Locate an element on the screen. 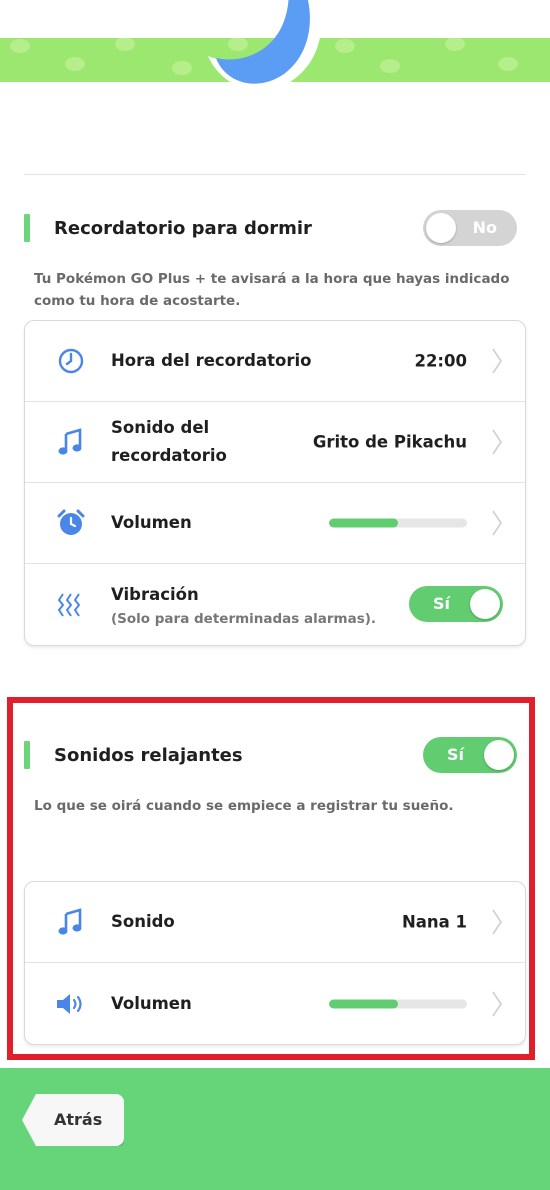 The width and height of the screenshot is (550, 1190). toggle-label: No is located at coordinates (484, 227).